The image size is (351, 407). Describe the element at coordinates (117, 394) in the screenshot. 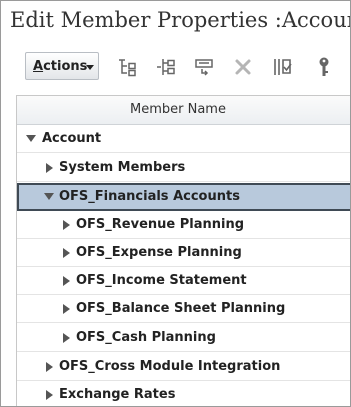

I see `tree-row-label: Exchange Rates` at that location.